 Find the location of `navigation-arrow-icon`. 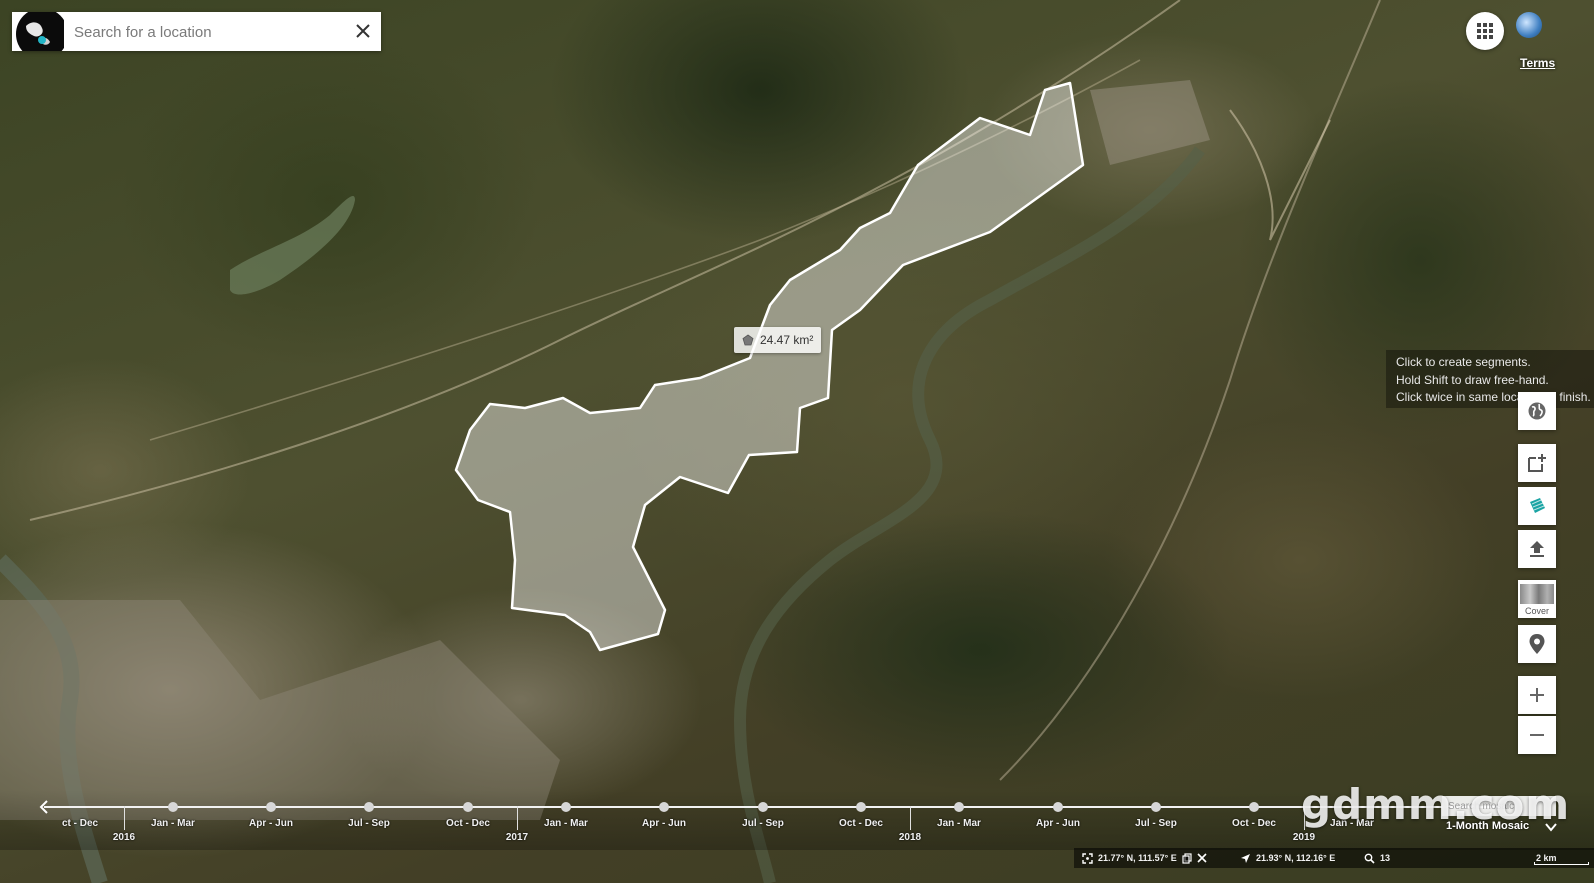

navigation-arrow-icon is located at coordinates (1245, 858).